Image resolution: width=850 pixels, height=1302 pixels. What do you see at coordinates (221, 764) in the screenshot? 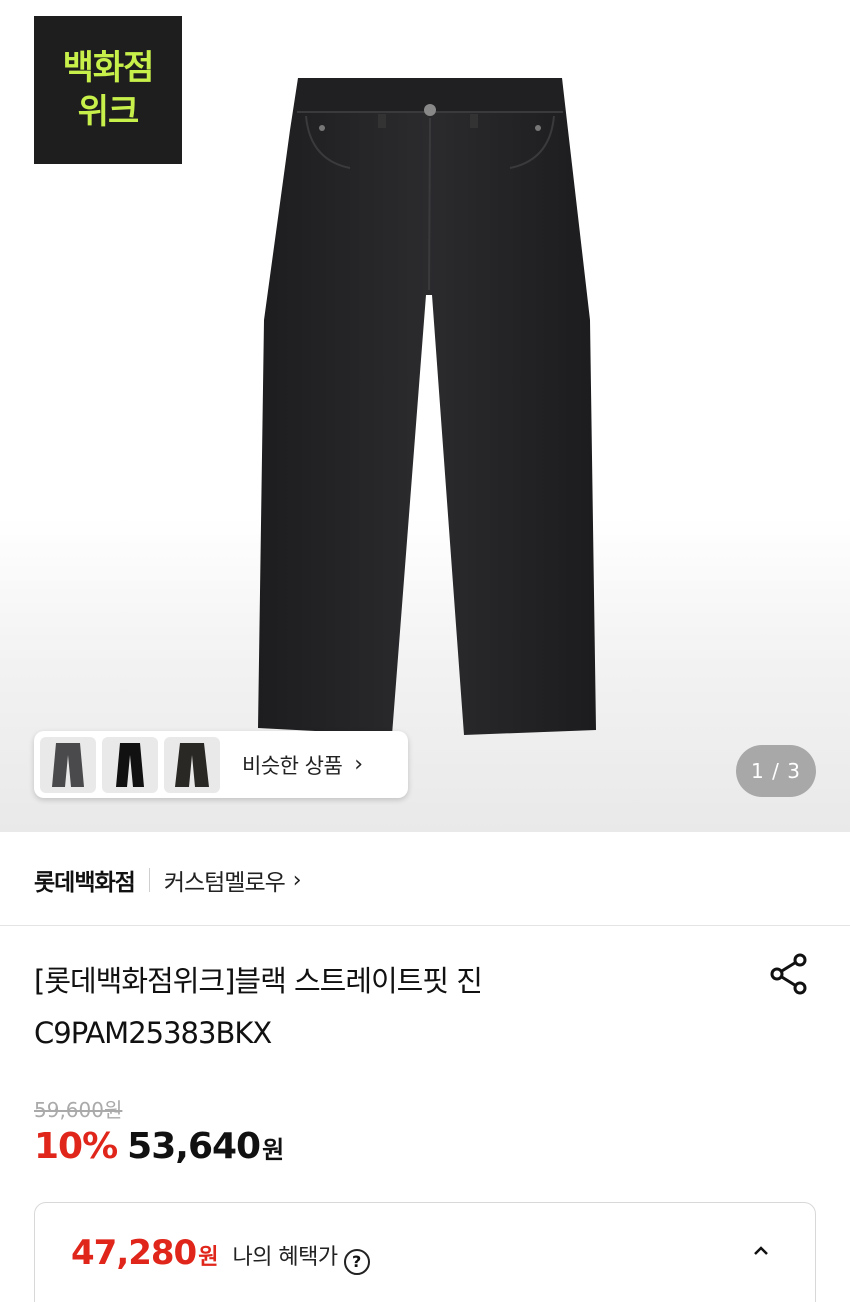
I see `similar-products-button: 비슷한 상품 ›` at bounding box center [221, 764].